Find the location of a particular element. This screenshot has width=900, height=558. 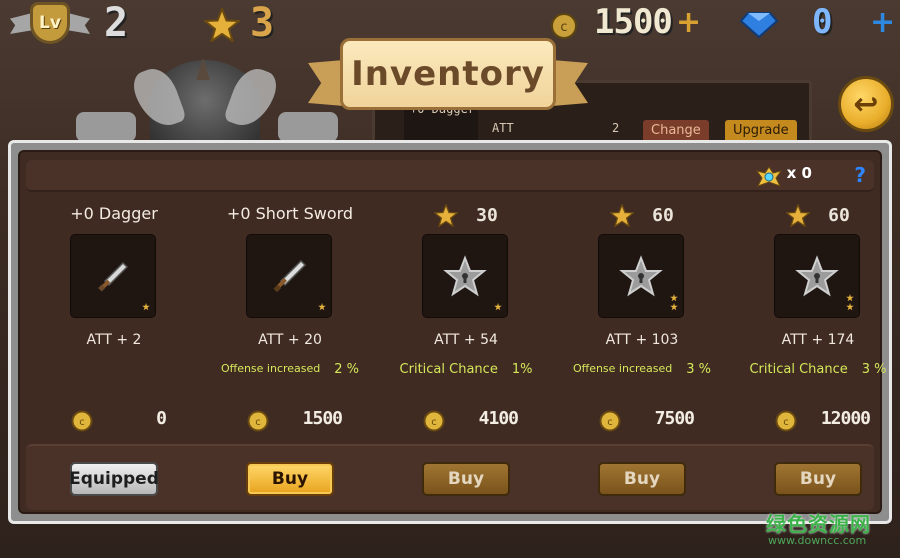

item-attack: ATT + 174 is located at coordinates (818, 340).